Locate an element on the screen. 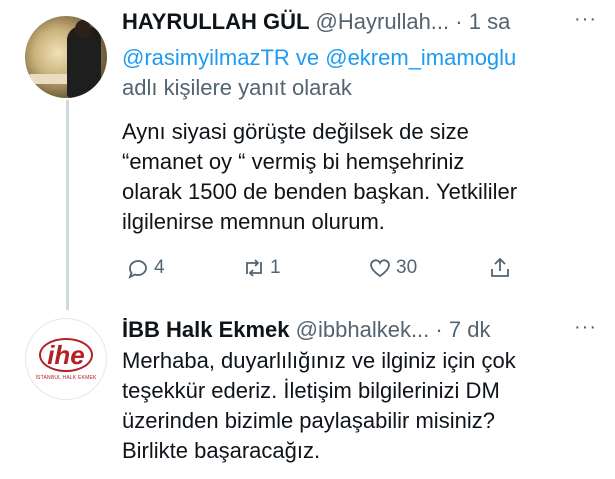 The image size is (615, 479). share-icon is located at coordinates (500, 267).